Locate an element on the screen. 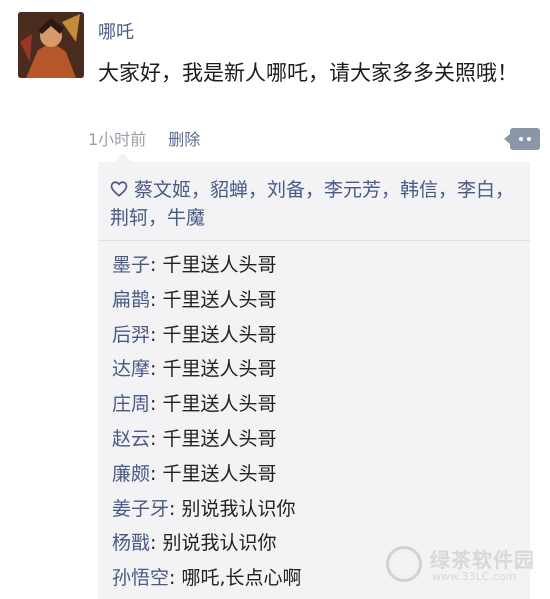  post-meta: 1小时前 删除 is located at coordinates (144, 138).